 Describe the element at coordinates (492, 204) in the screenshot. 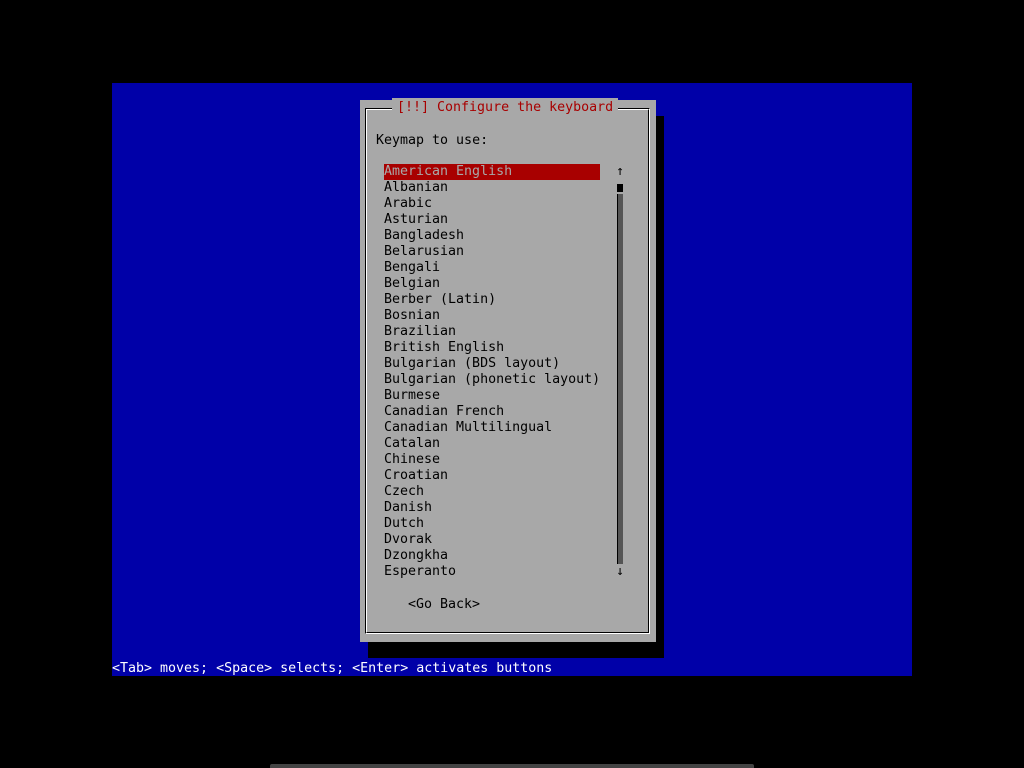

I see `keymap-option: Arabic` at that location.